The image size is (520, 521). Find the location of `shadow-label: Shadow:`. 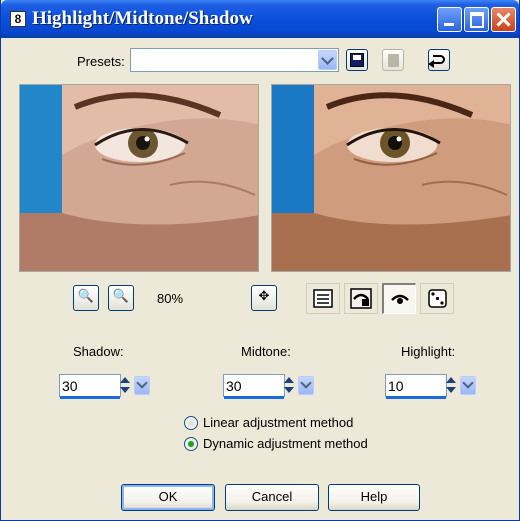

shadow-label: Shadow: is located at coordinates (98, 351).